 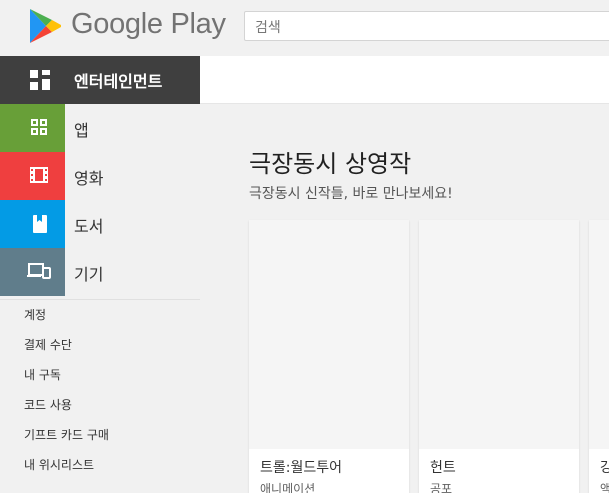 I want to click on link-buy-gift-card: 기프트 카드 구매, so click(x=100, y=435).